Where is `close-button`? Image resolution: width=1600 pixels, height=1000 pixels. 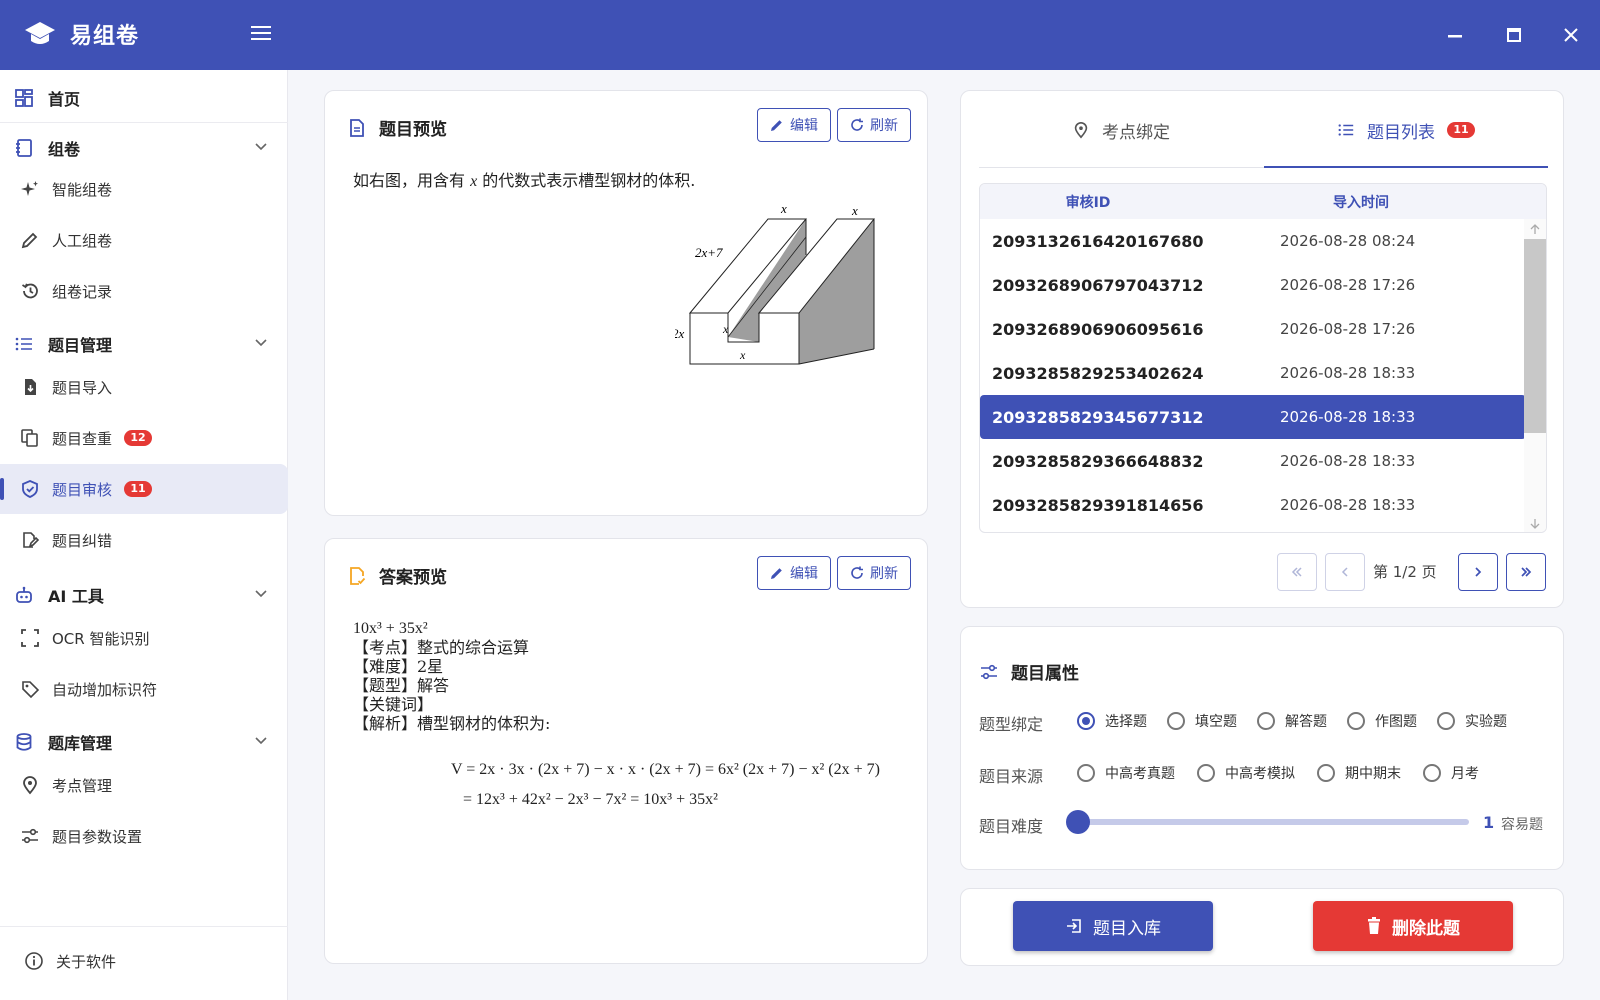 close-button is located at coordinates (1571, 35).